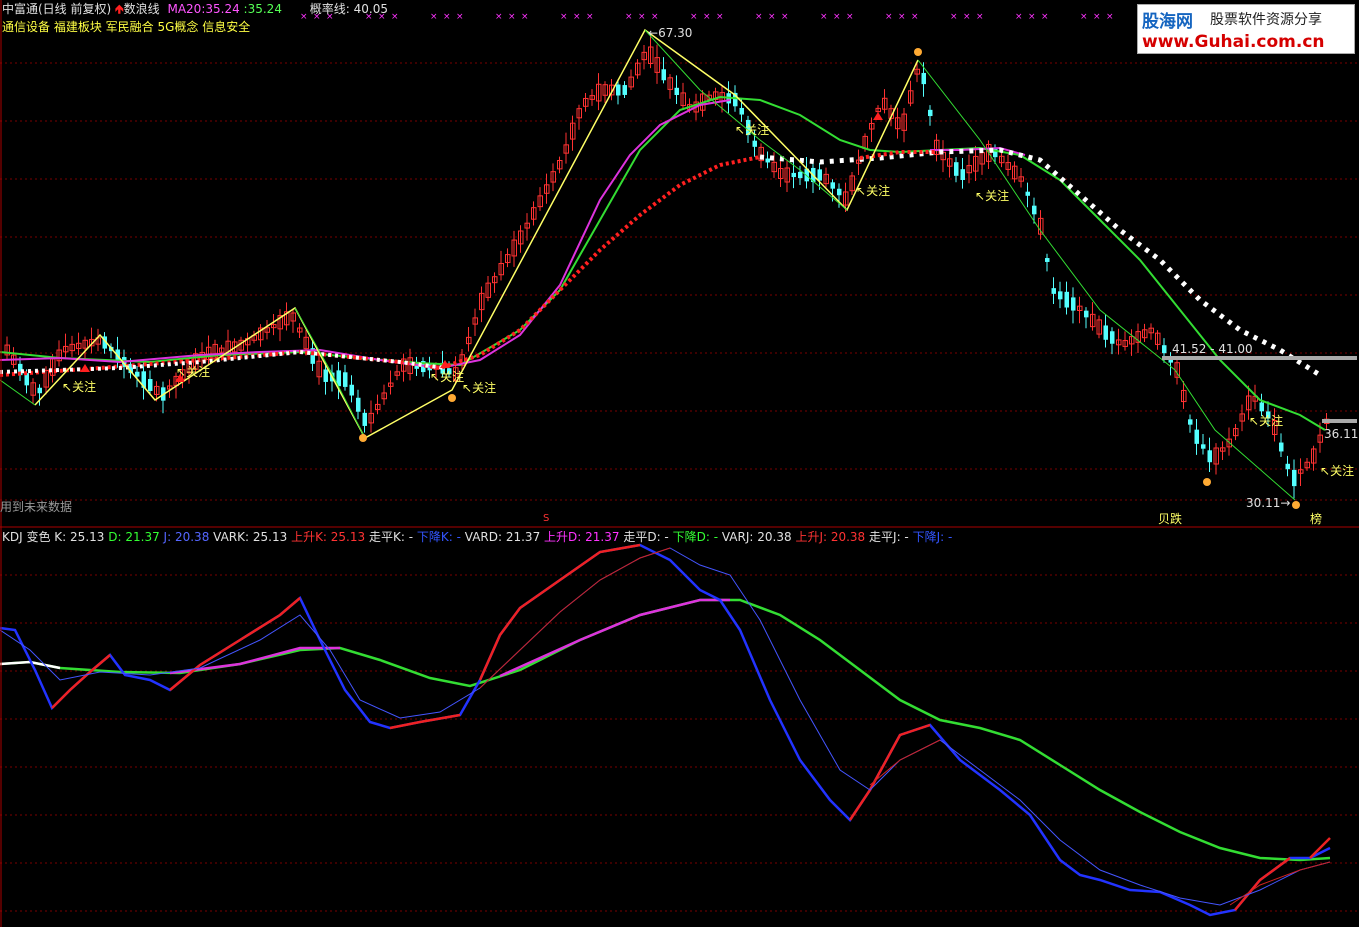  Describe the element at coordinates (167, 537) in the screenshot. I see `kdj-j-label: J:` at that location.